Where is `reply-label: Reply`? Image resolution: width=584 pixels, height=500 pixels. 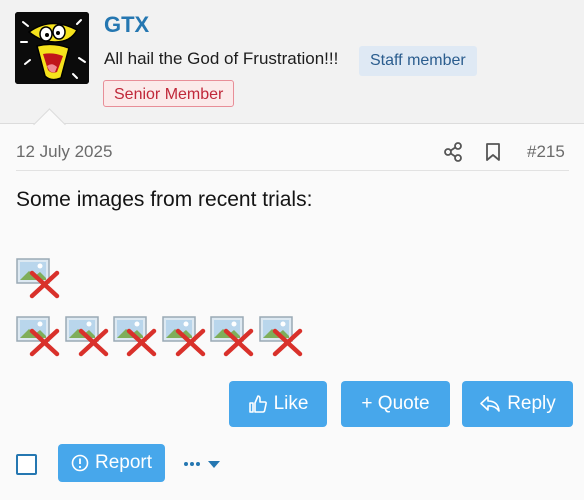 reply-label: Reply is located at coordinates (531, 403).